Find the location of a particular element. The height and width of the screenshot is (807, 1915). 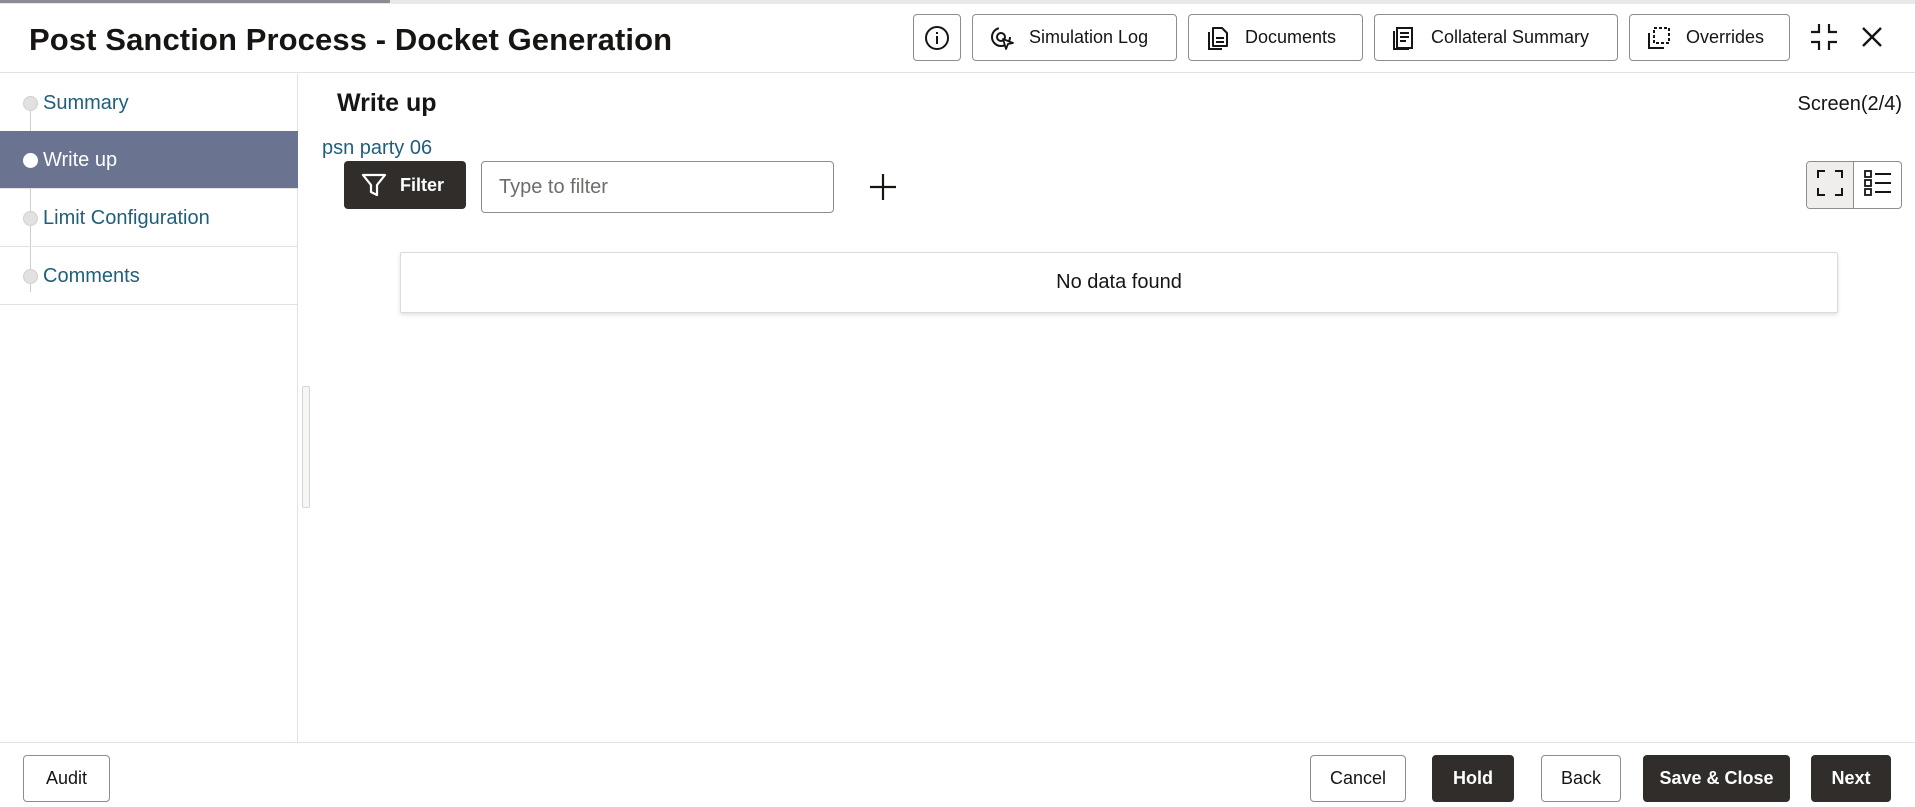

filter-input is located at coordinates (657, 187).